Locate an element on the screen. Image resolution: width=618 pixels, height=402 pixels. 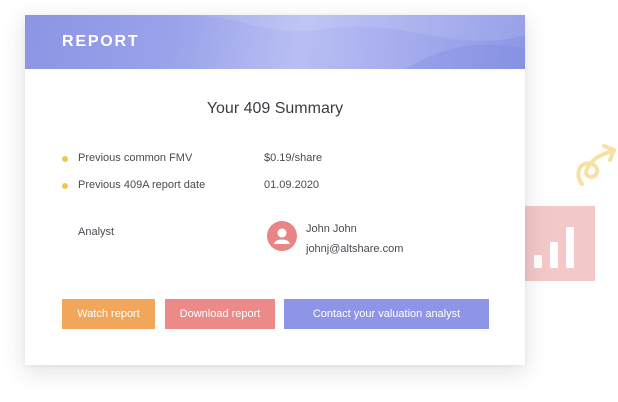
detail-row-fmv: Previous common FMV $0.19/share is located at coordinates (272, 161).